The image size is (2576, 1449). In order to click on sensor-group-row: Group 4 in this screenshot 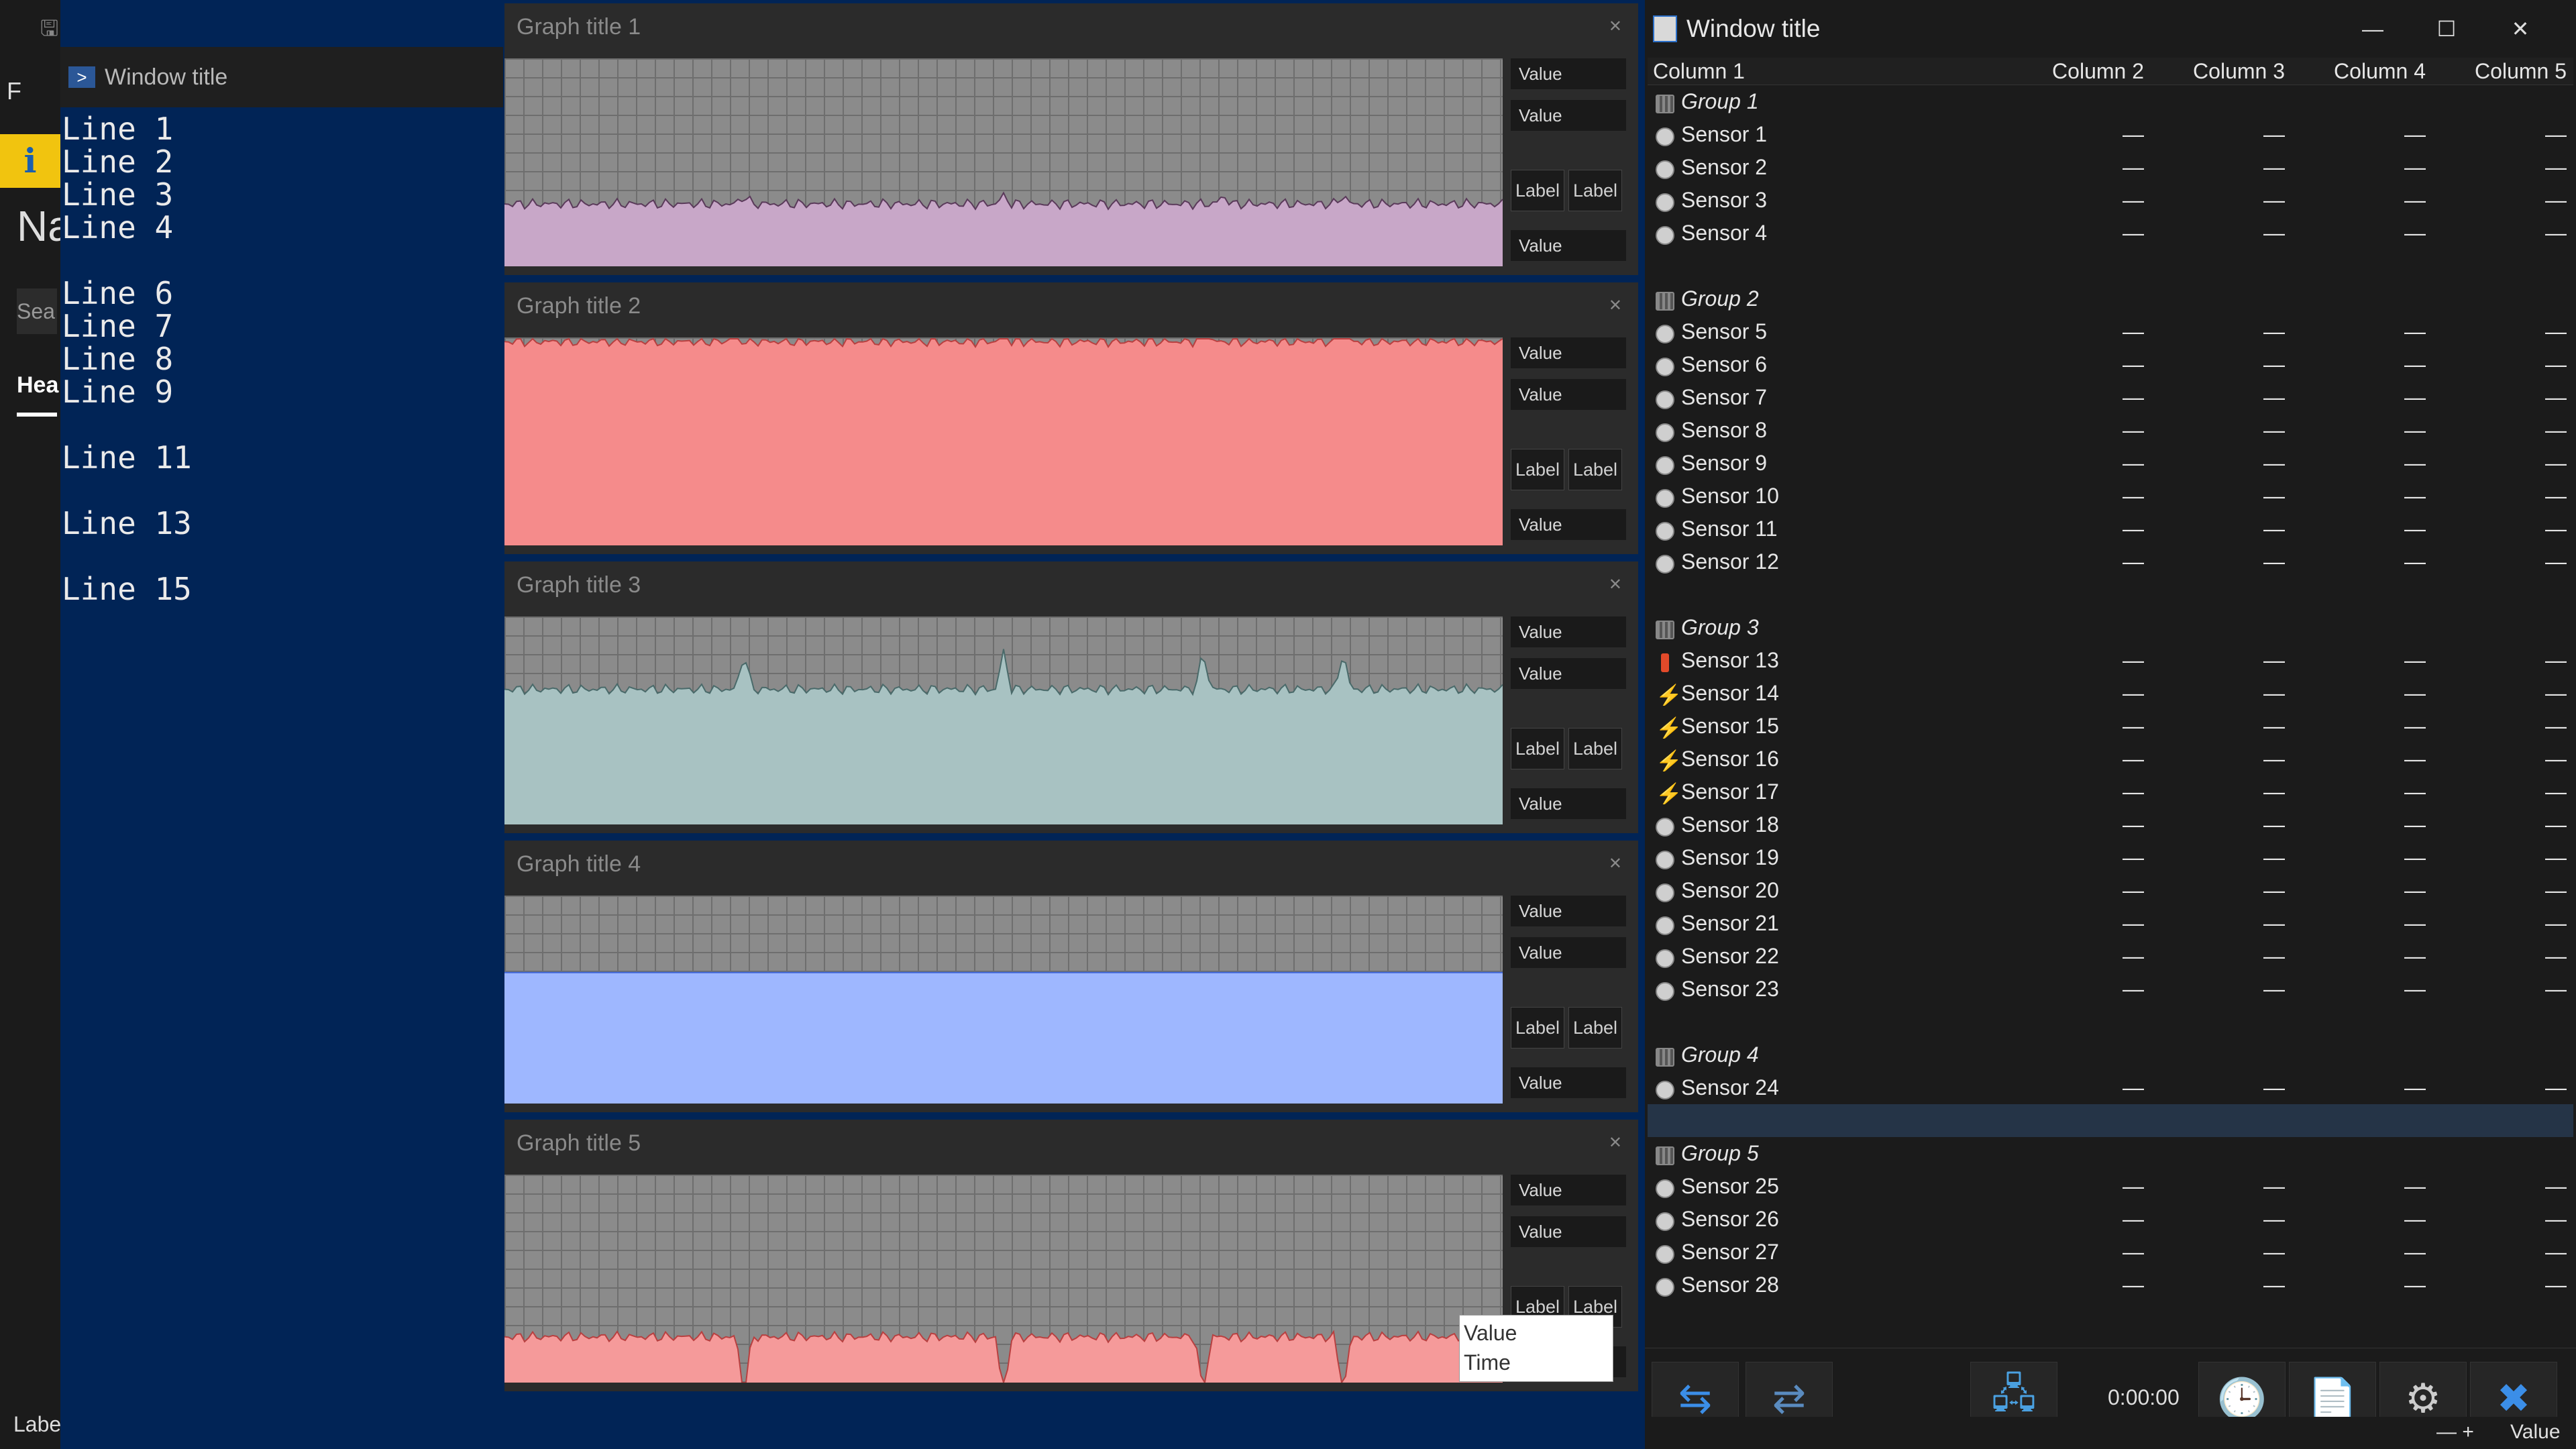, I will do `click(2110, 1054)`.